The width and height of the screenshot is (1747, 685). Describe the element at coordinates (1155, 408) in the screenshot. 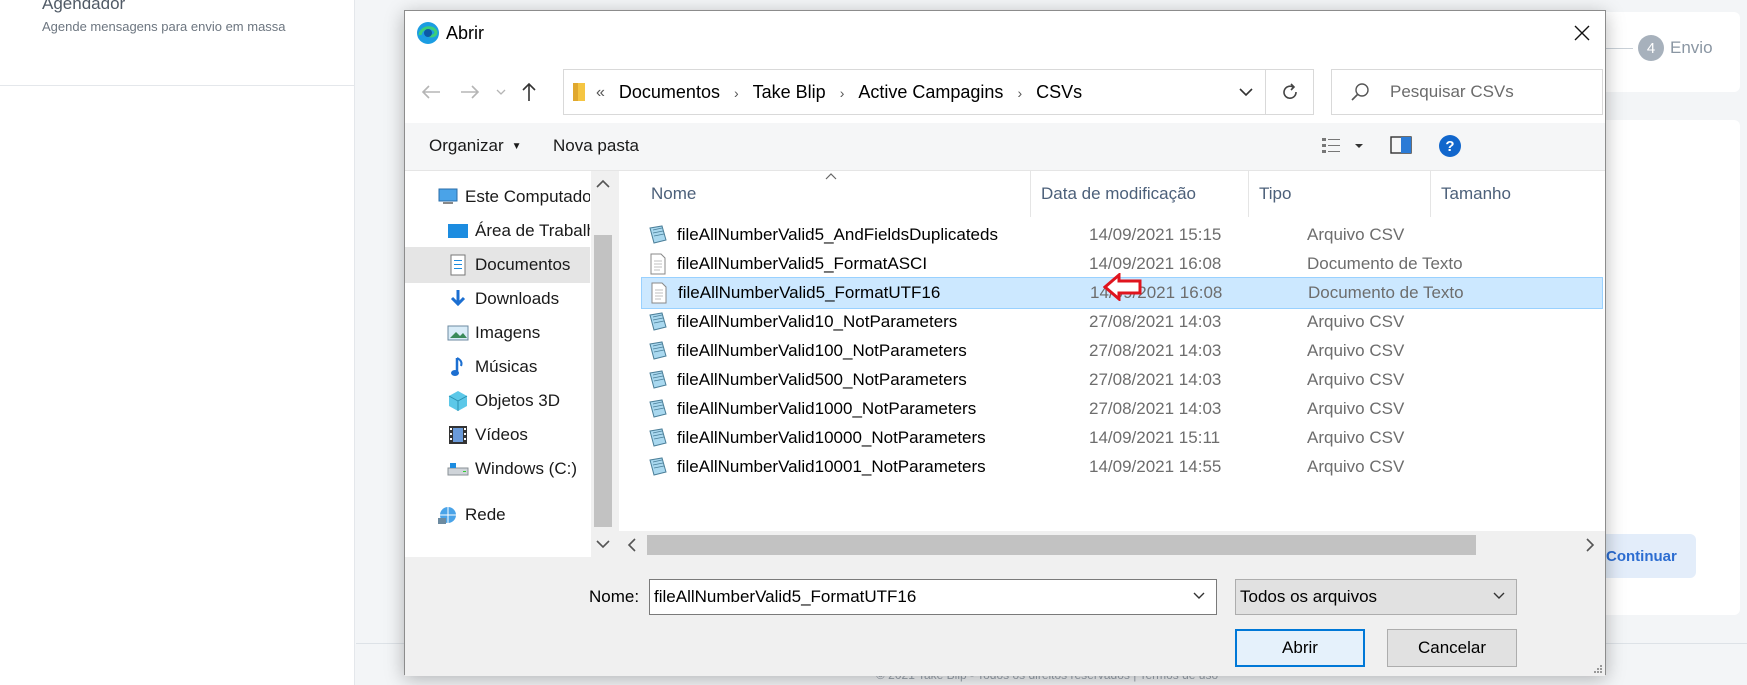

I see `file-date-cell: 27/08/2021 14:03` at that location.